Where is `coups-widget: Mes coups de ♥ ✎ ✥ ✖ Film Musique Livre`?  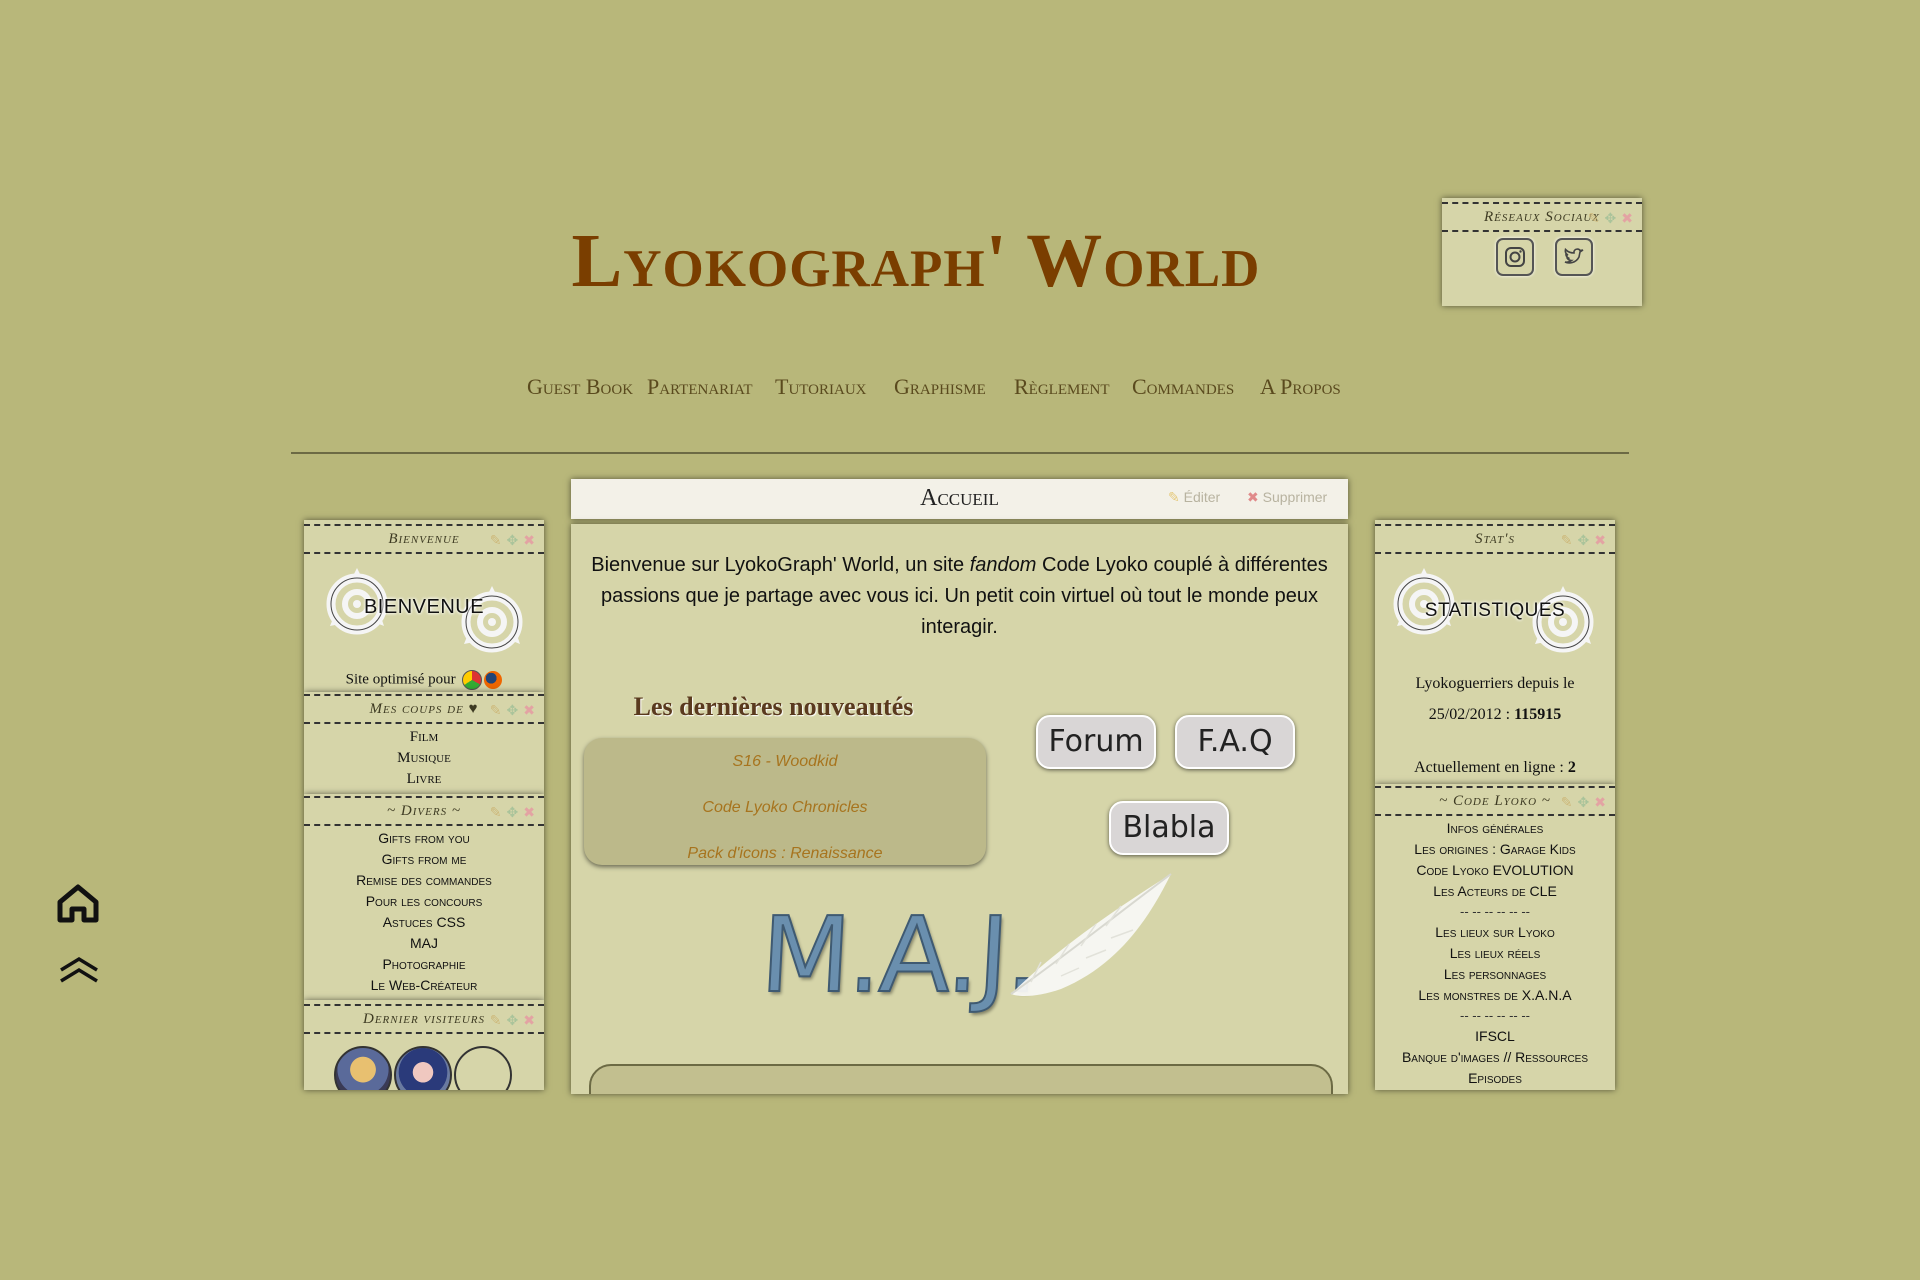 coups-widget: Mes coups de ♥ ✎ ✥ ✖ Film Musique Livre is located at coordinates (424, 743).